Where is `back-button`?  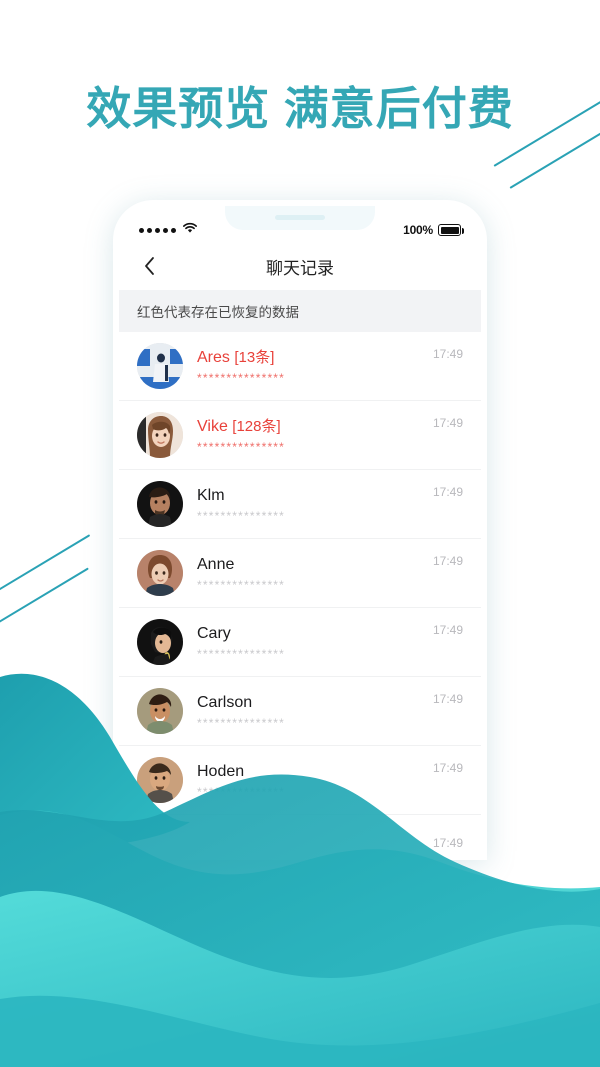
back-button is located at coordinates (150, 266).